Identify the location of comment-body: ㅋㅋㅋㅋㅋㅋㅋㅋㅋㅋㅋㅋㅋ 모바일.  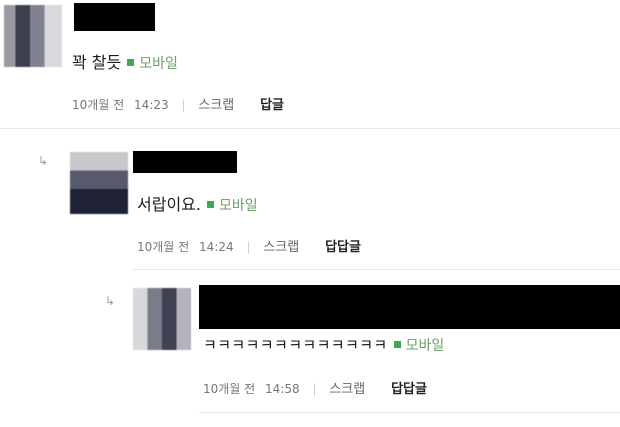
(323, 344).